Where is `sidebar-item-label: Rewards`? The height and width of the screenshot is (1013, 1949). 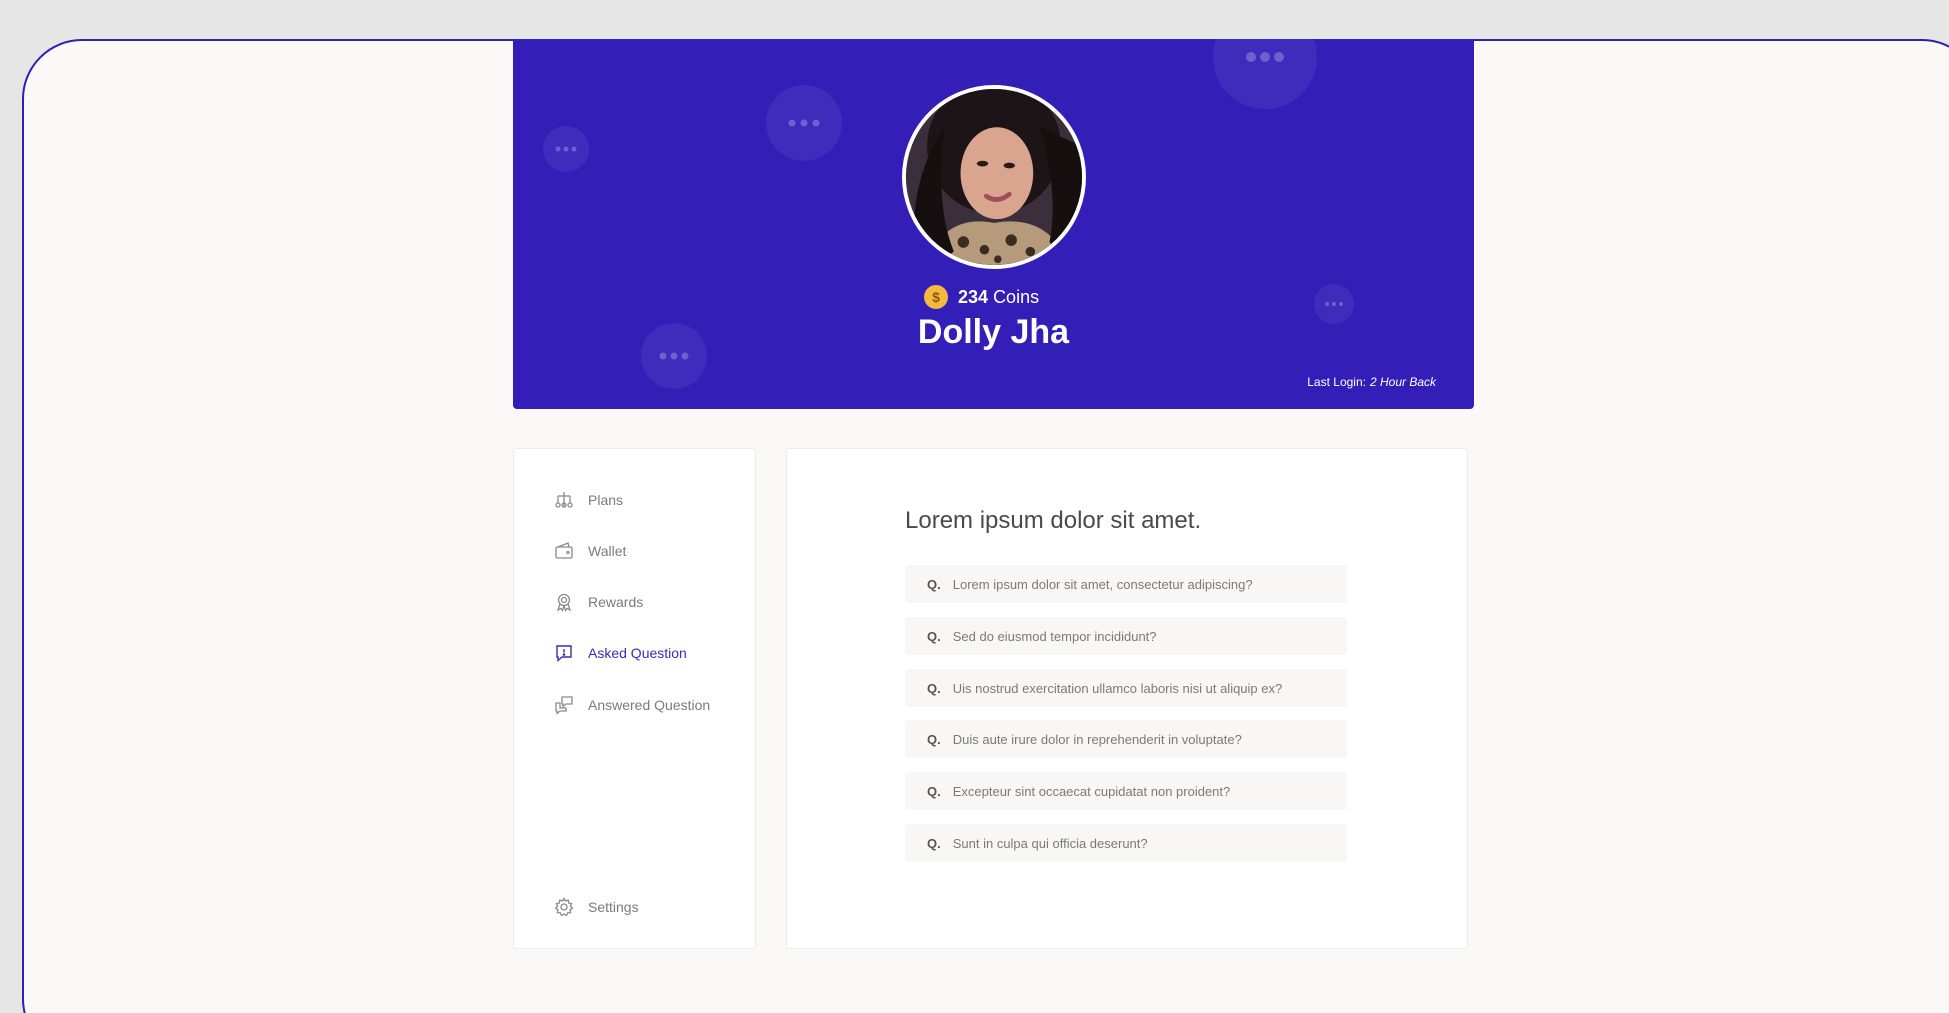 sidebar-item-label: Rewards is located at coordinates (616, 602).